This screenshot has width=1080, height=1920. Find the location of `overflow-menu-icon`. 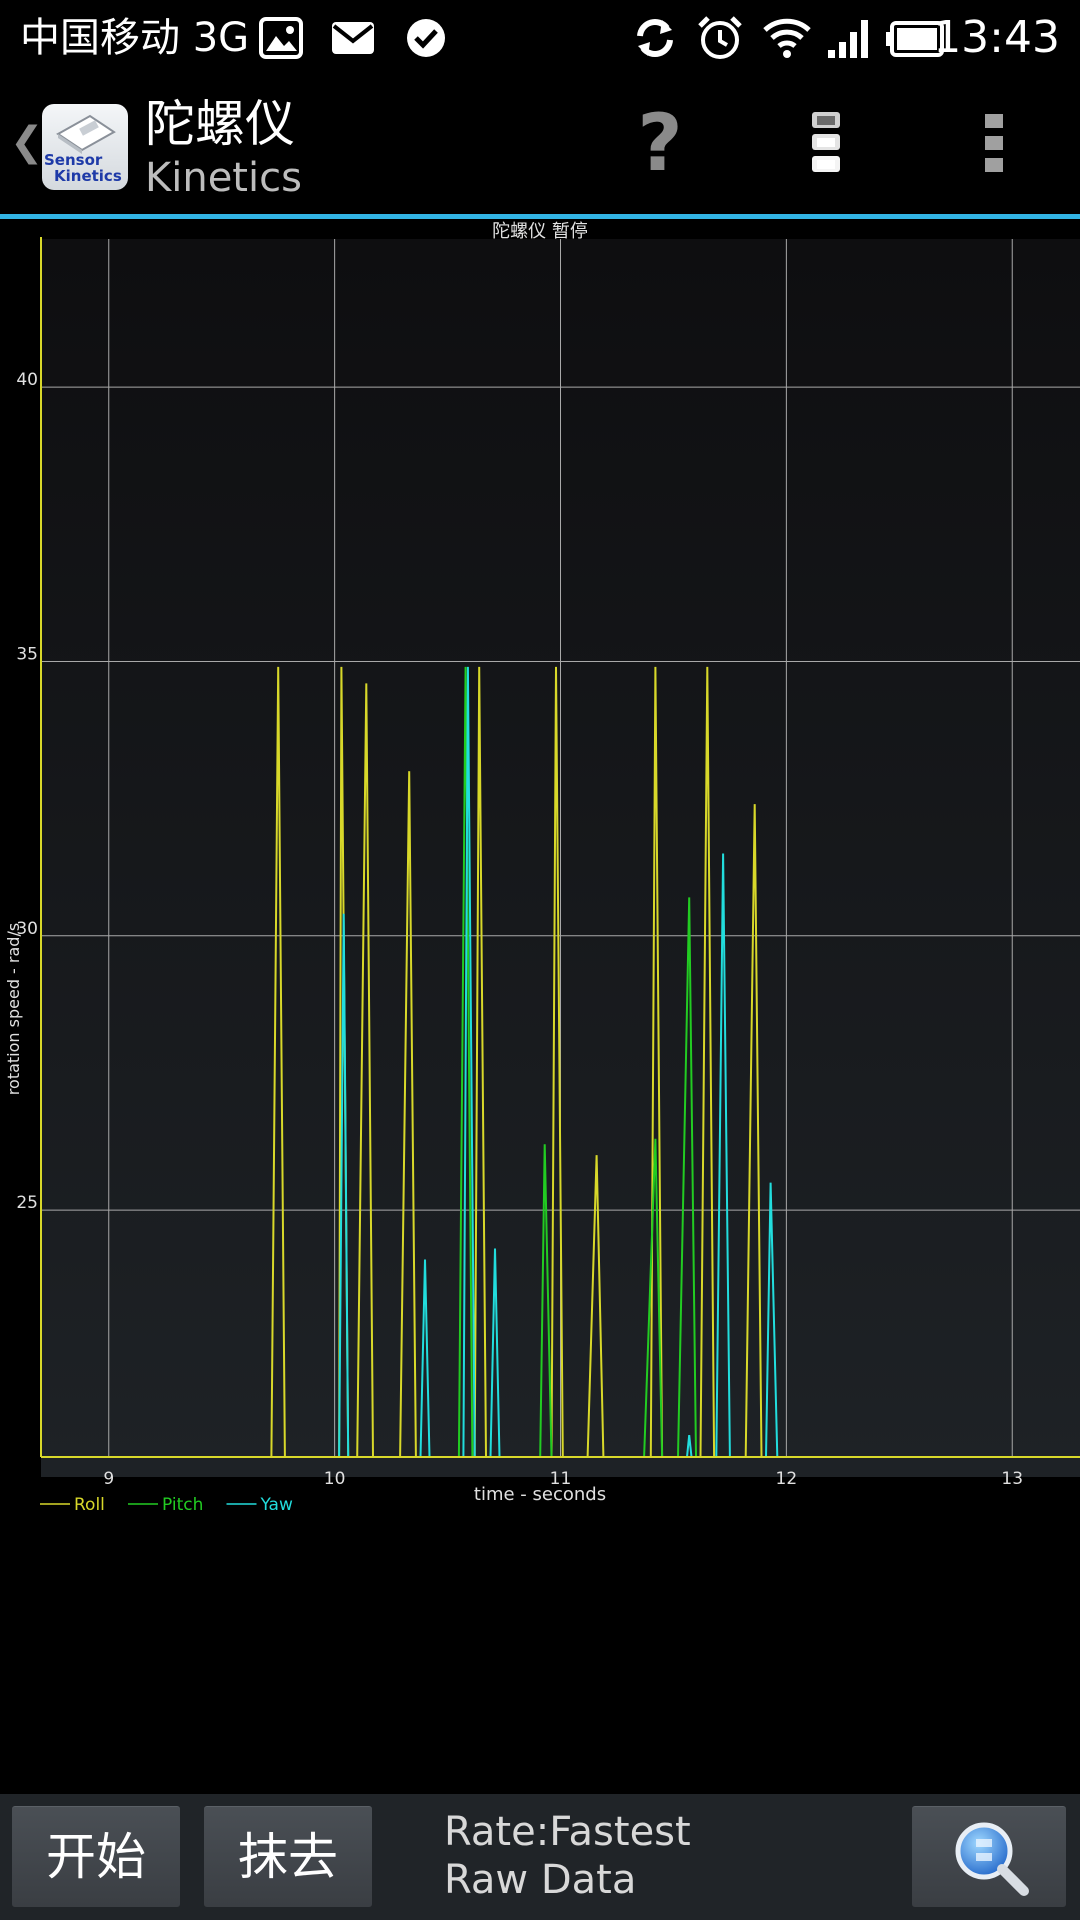

overflow-menu-icon is located at coordinates (994, 143).